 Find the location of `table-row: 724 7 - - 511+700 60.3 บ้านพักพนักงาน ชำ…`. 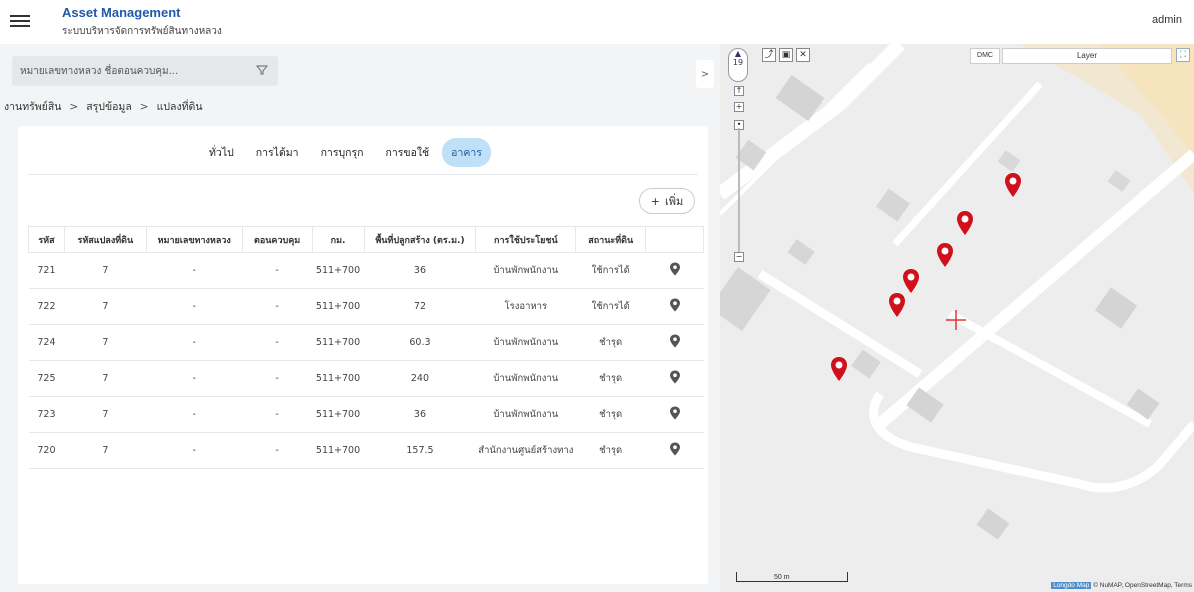

table-row: 724 7 - - 511+700 60.3 บ้านพักพนักงาน ชำ… is located at coordinates (366, 342).